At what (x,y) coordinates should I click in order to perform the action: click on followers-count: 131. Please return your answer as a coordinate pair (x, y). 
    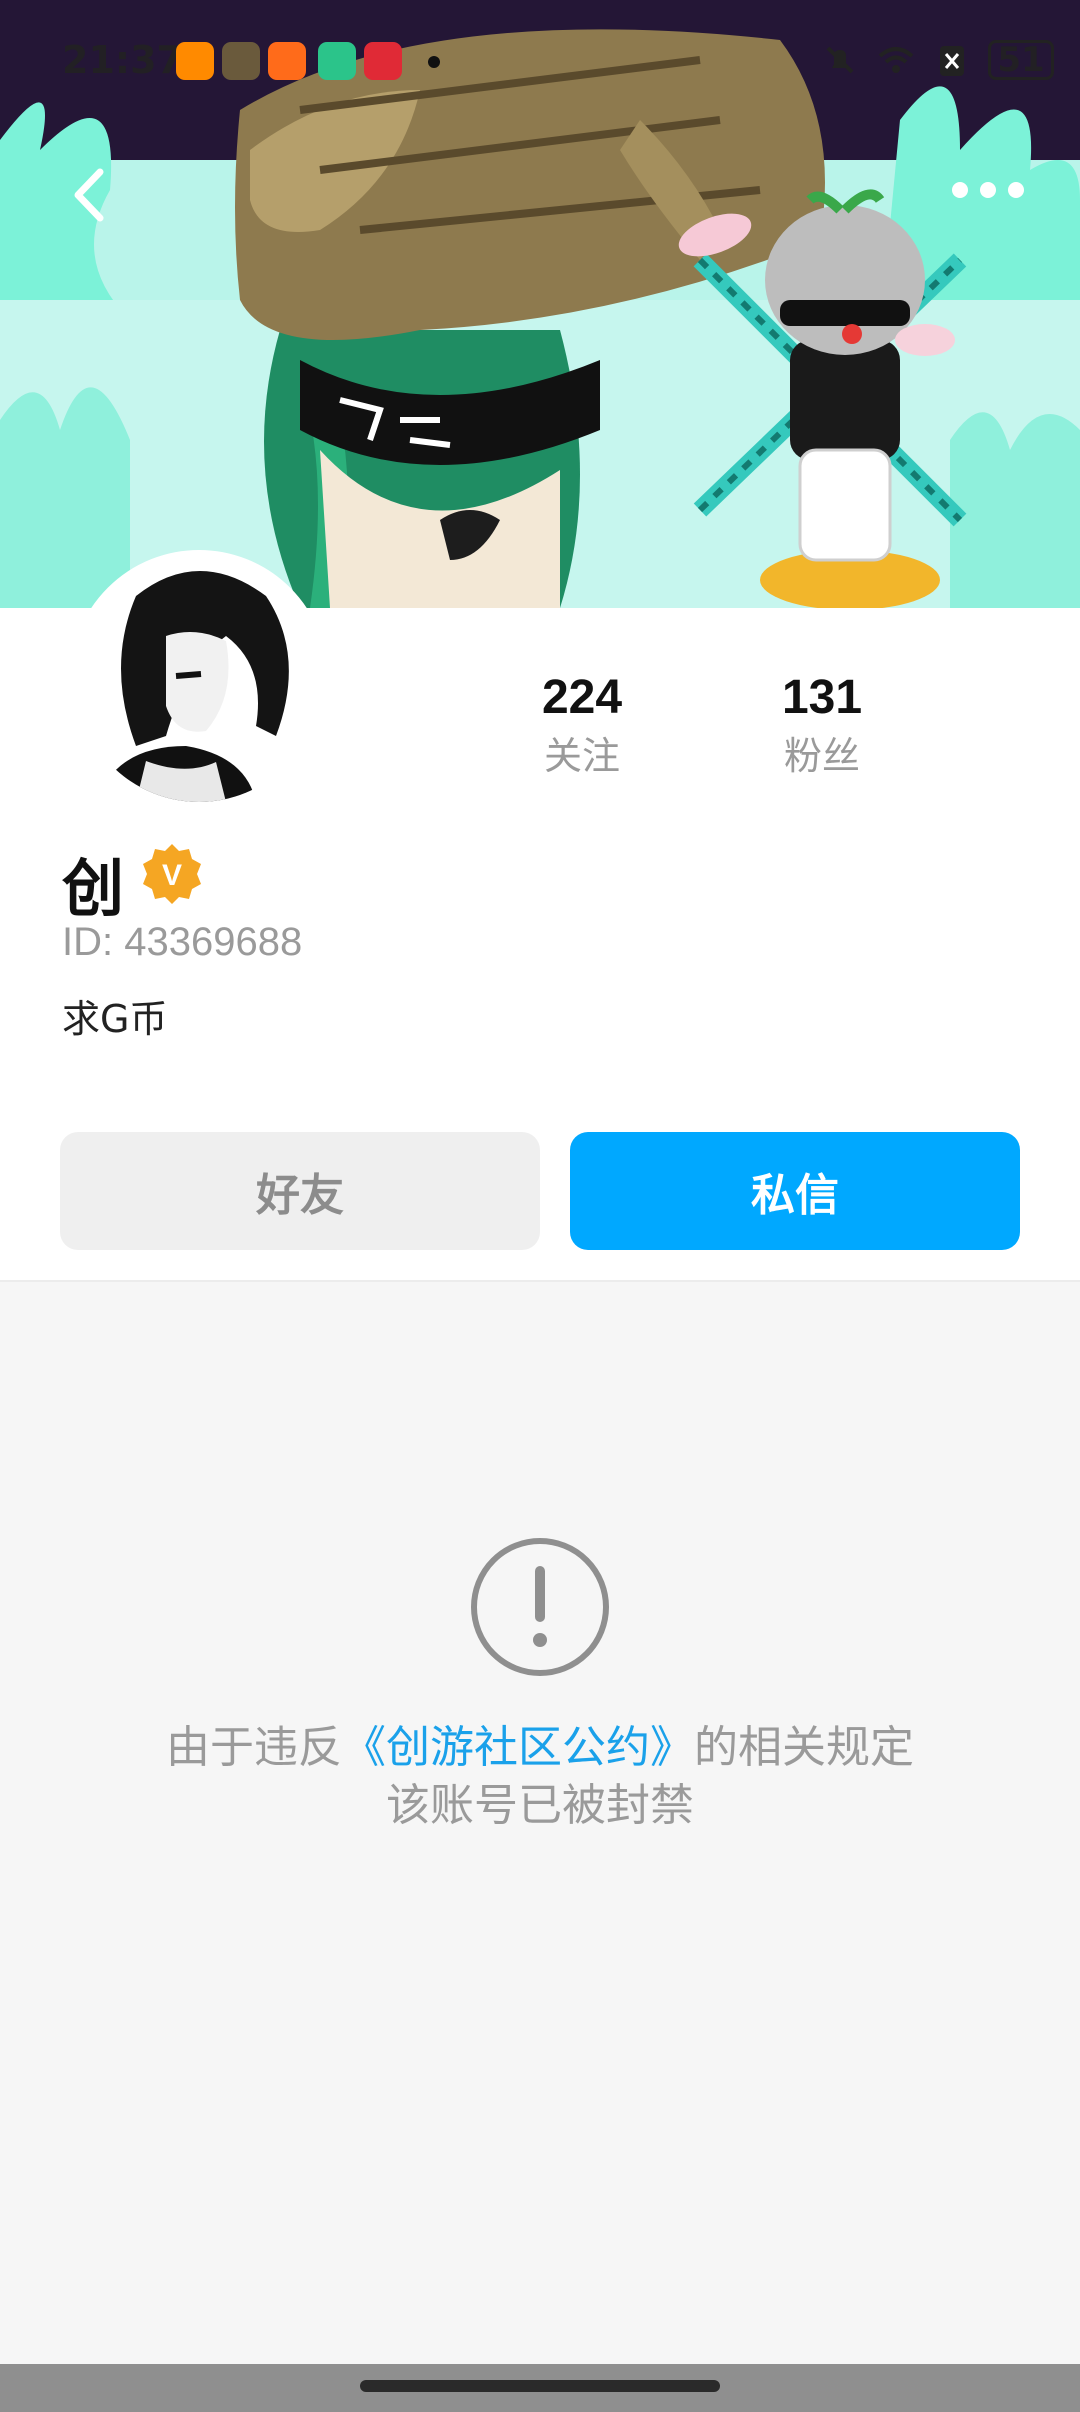
    Looking at the image, I should click on (822, 697).